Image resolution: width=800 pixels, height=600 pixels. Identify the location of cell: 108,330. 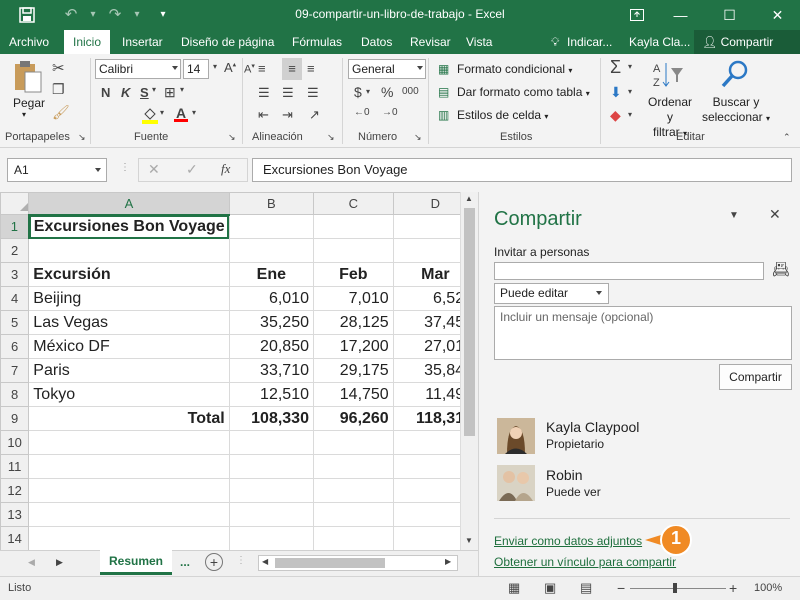
(271, 418).